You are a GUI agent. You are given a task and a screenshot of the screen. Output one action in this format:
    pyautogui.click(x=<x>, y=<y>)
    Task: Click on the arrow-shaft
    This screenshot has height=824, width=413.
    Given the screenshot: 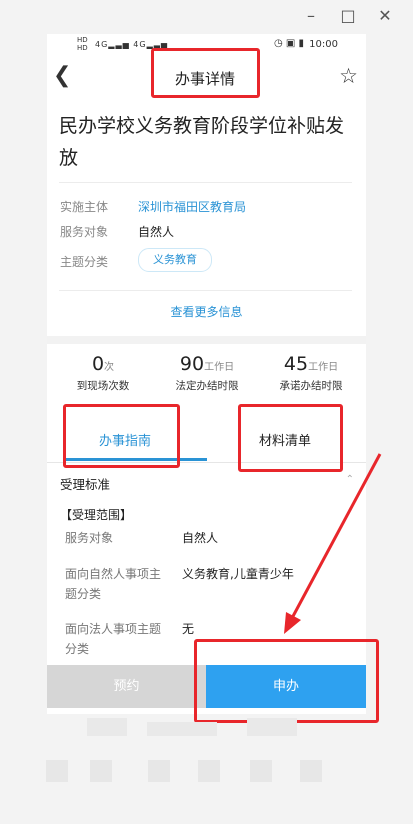 What is the action you would take?
    pyautogui.click(x=335, y=537)
    